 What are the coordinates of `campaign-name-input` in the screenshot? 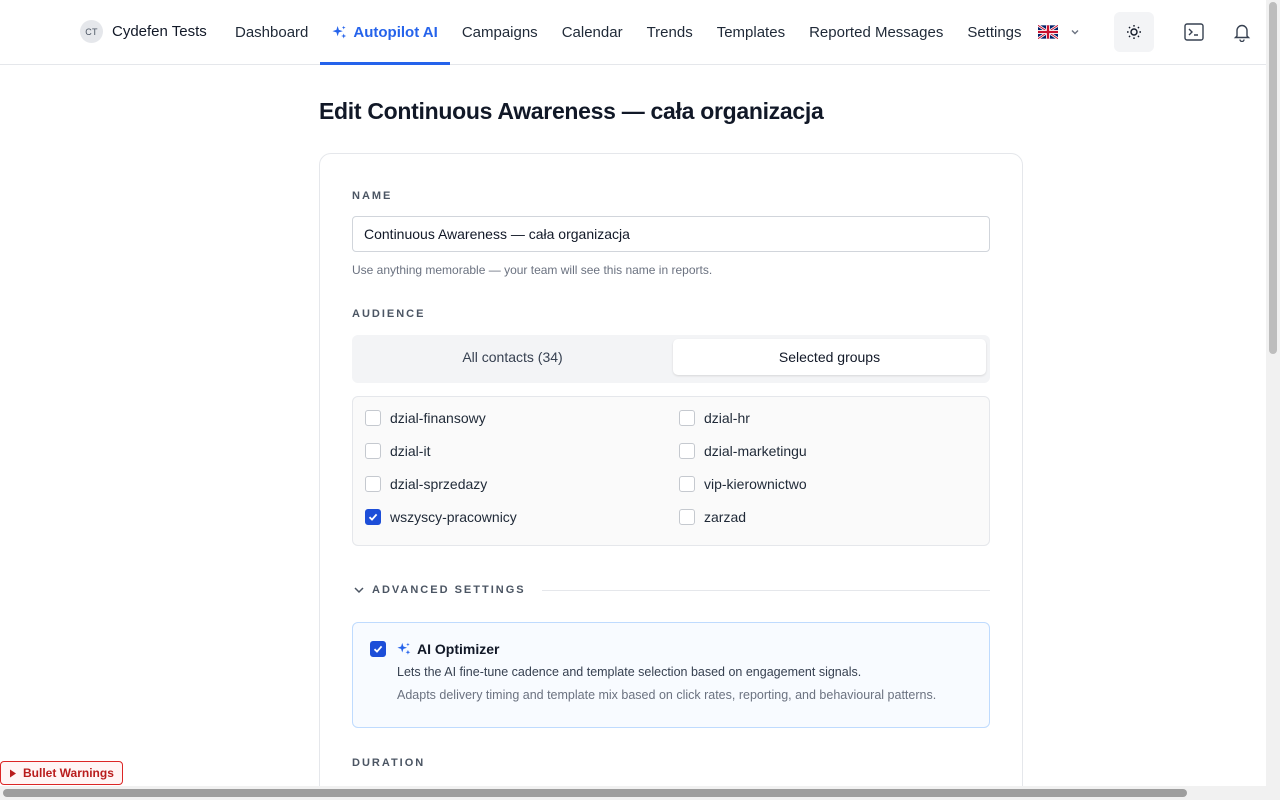 It's located at (671, 234).